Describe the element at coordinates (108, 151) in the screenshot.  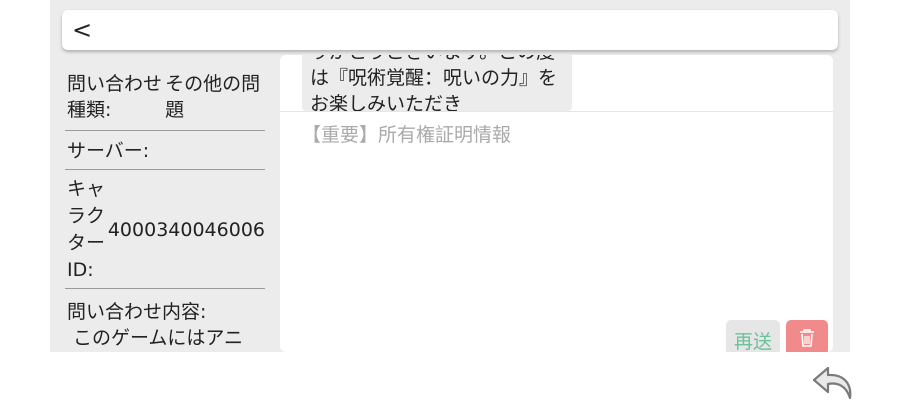
I see `server-label: サーバー:` at that location.